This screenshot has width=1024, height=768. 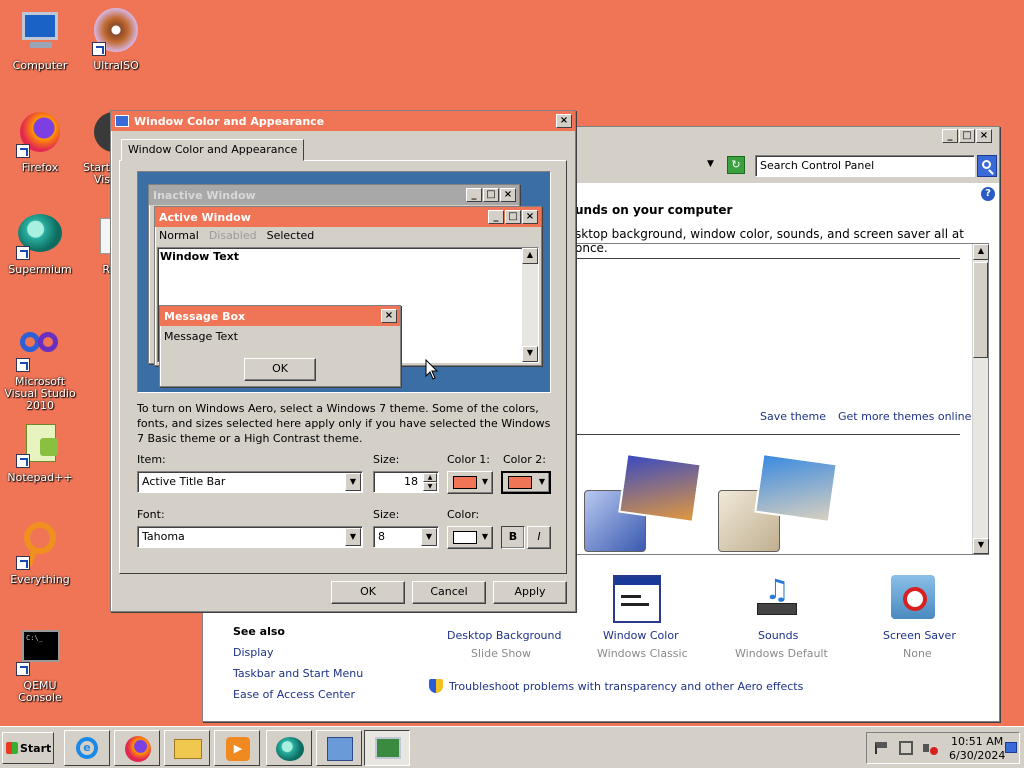 What do you see at coordinates (253, 652) in the screenshot?
I see `display-link: Display` at bounding box center [253, 652].